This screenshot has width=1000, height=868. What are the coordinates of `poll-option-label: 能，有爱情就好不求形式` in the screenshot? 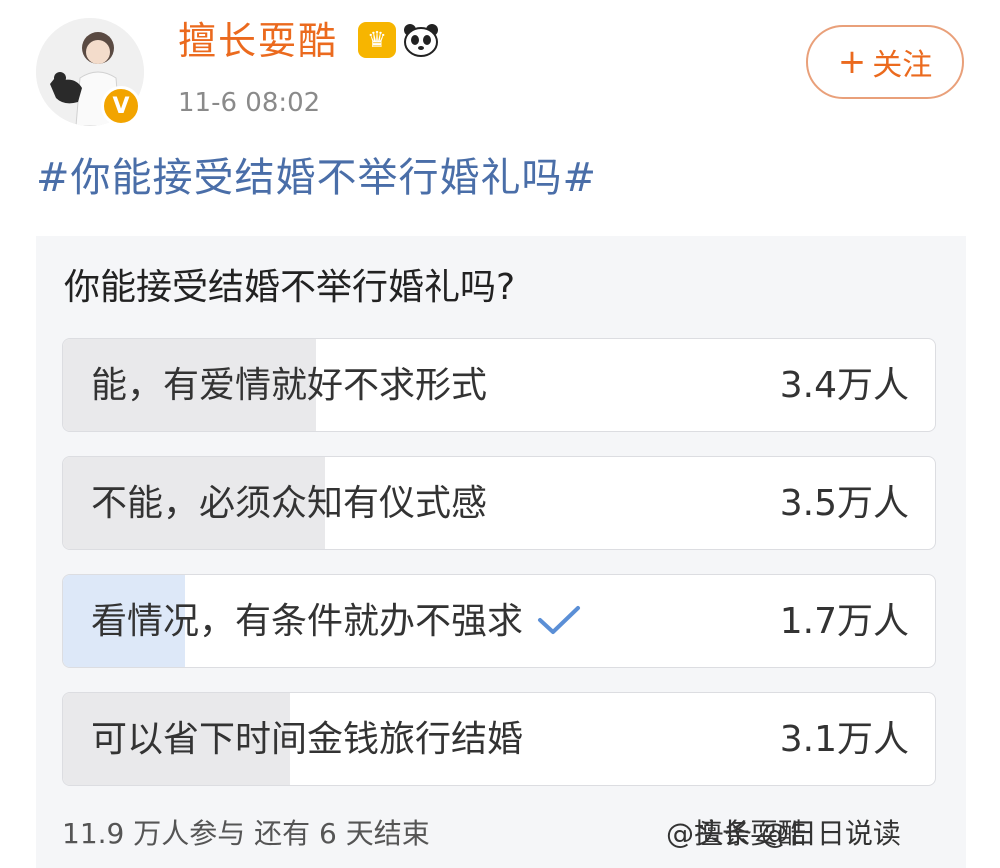 It's located at (289, 385).